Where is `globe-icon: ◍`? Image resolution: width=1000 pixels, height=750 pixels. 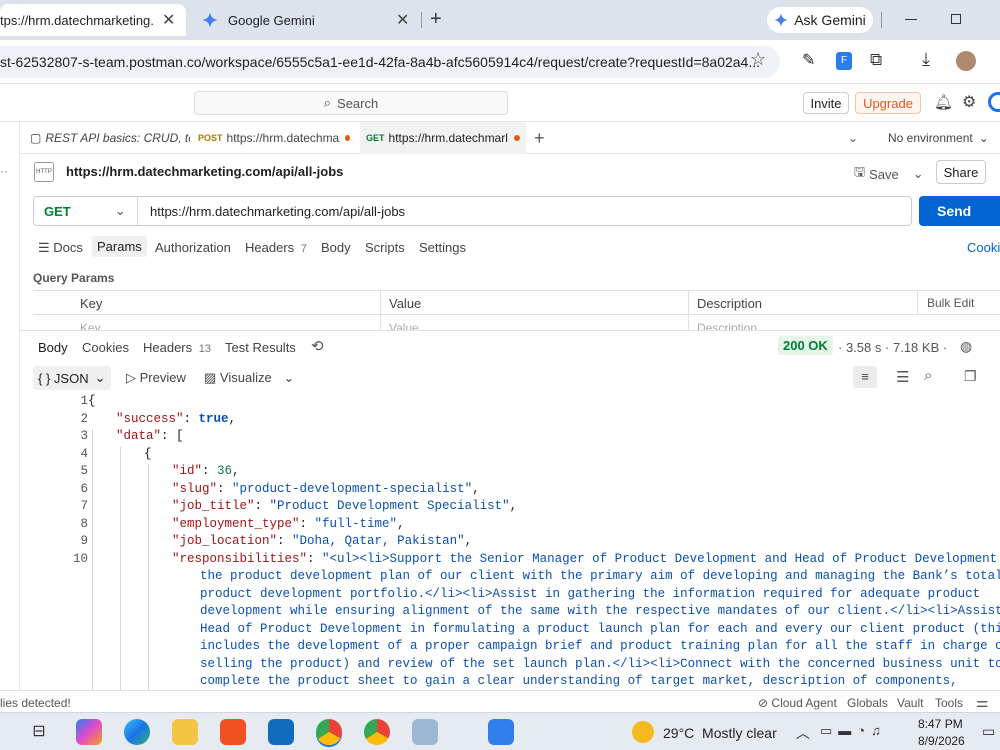 globe-icon: ◍ is located at coordinates (966, 346).